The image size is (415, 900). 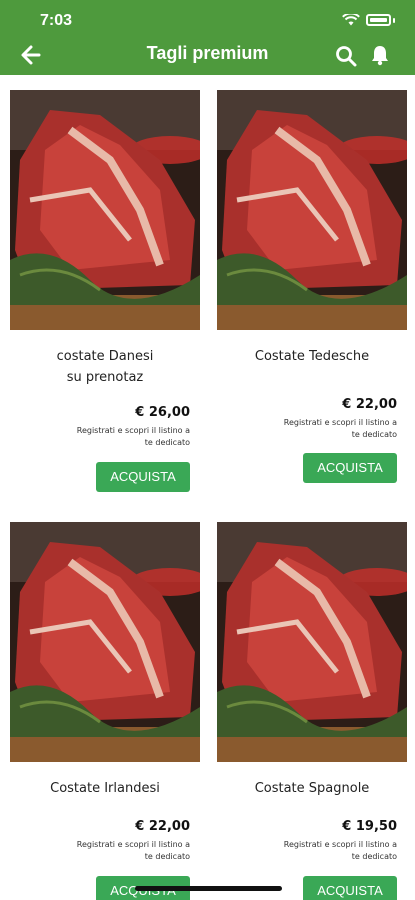 I want to click on product-price: € 26,00, so click(x=162, y=412).